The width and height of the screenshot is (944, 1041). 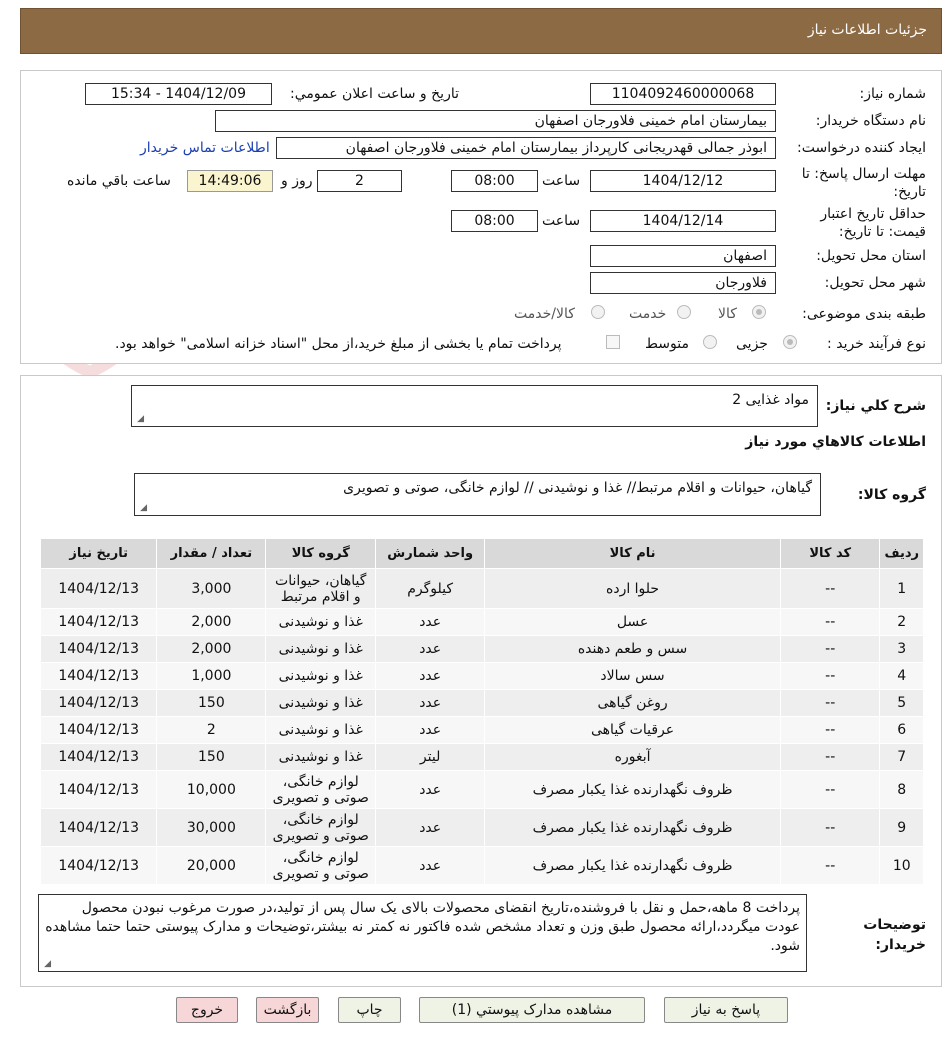 What do you see at coordinates (544, 314) in the screenshot?
I see `category-both-label: کالا/خدمت` at bounding box center [544, 314].